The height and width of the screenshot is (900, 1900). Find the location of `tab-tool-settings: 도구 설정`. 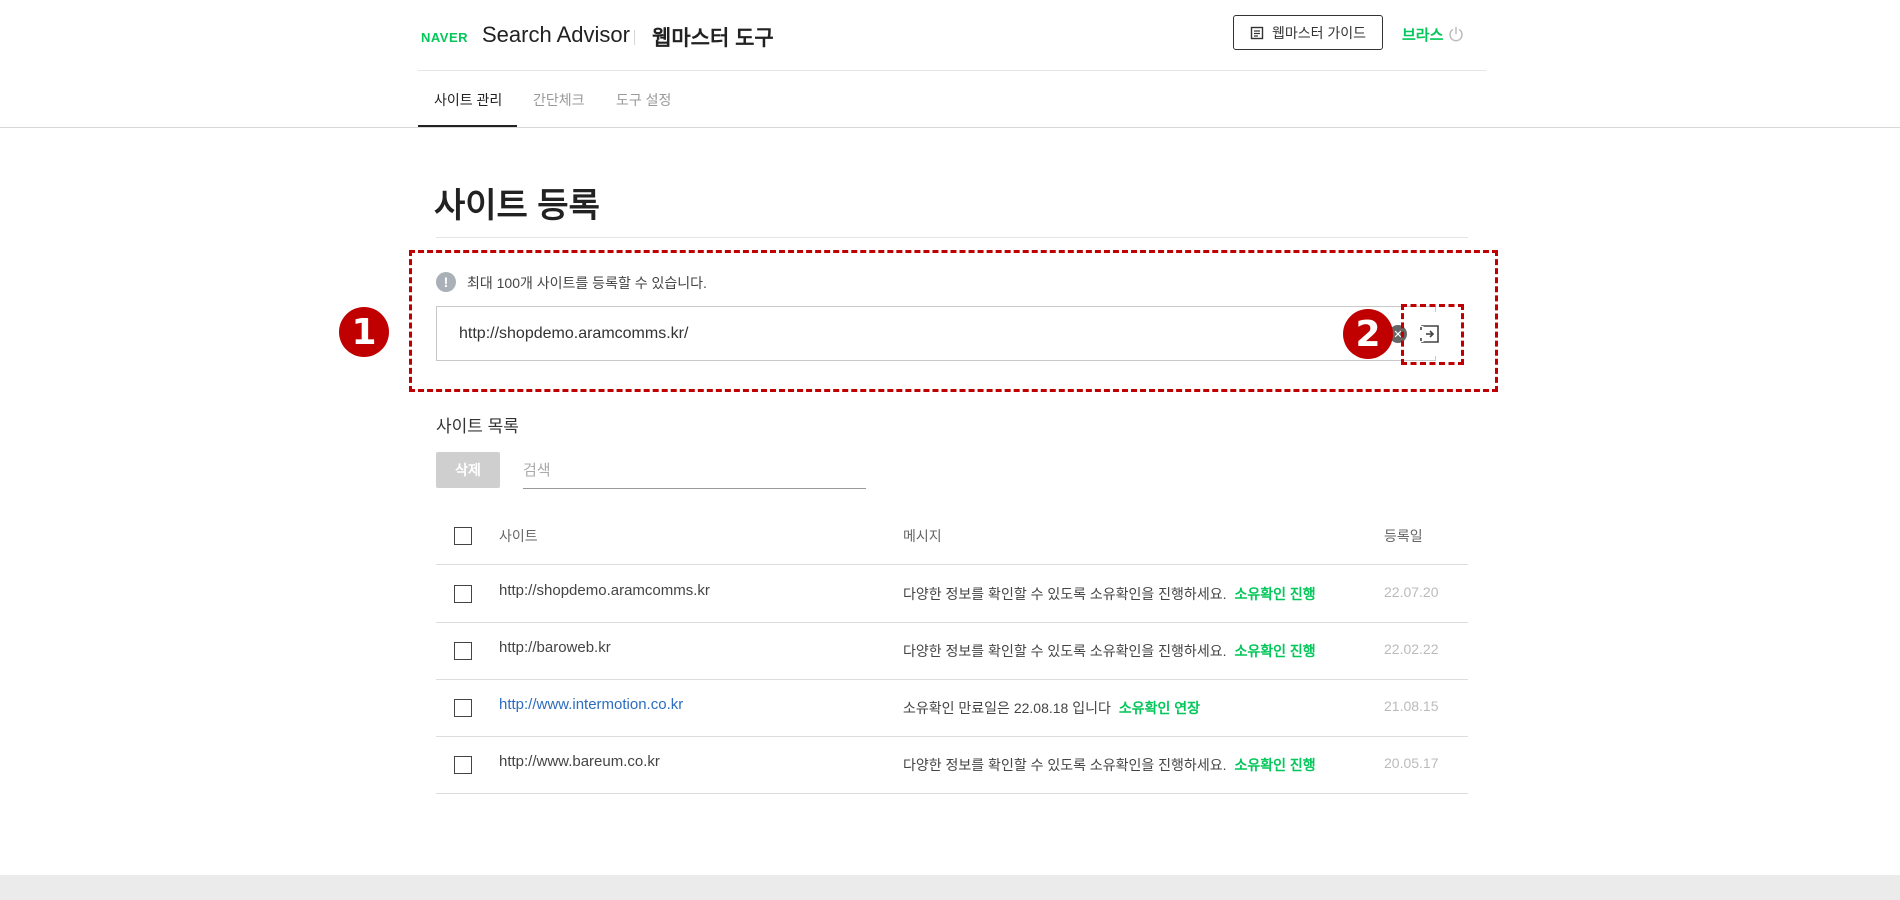

tab-tool-settings: 도구 설정 is located at coordinates (643, 100).